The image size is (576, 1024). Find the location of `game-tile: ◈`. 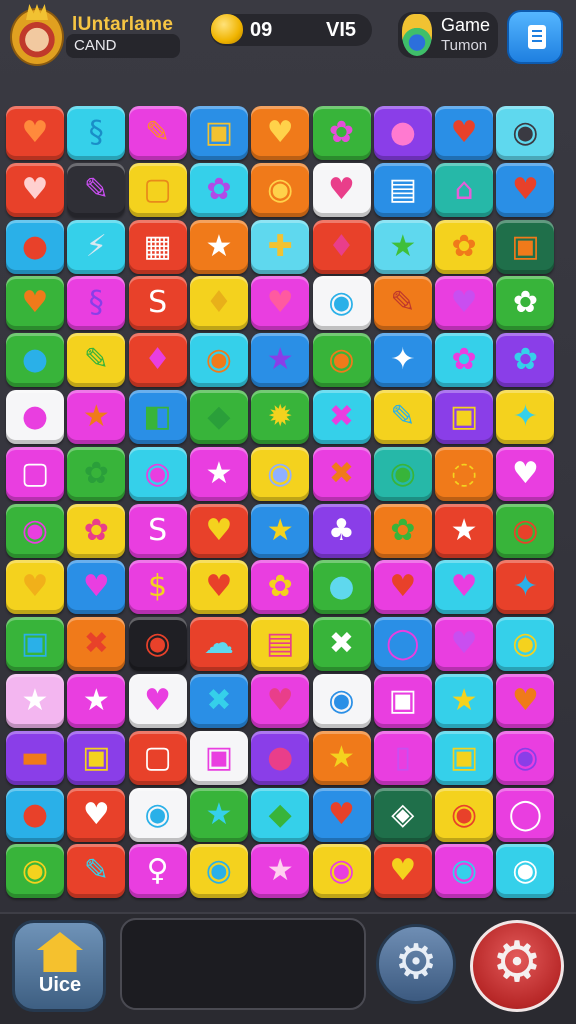

game-tile: ◈ is located at coordinates (402, 814).